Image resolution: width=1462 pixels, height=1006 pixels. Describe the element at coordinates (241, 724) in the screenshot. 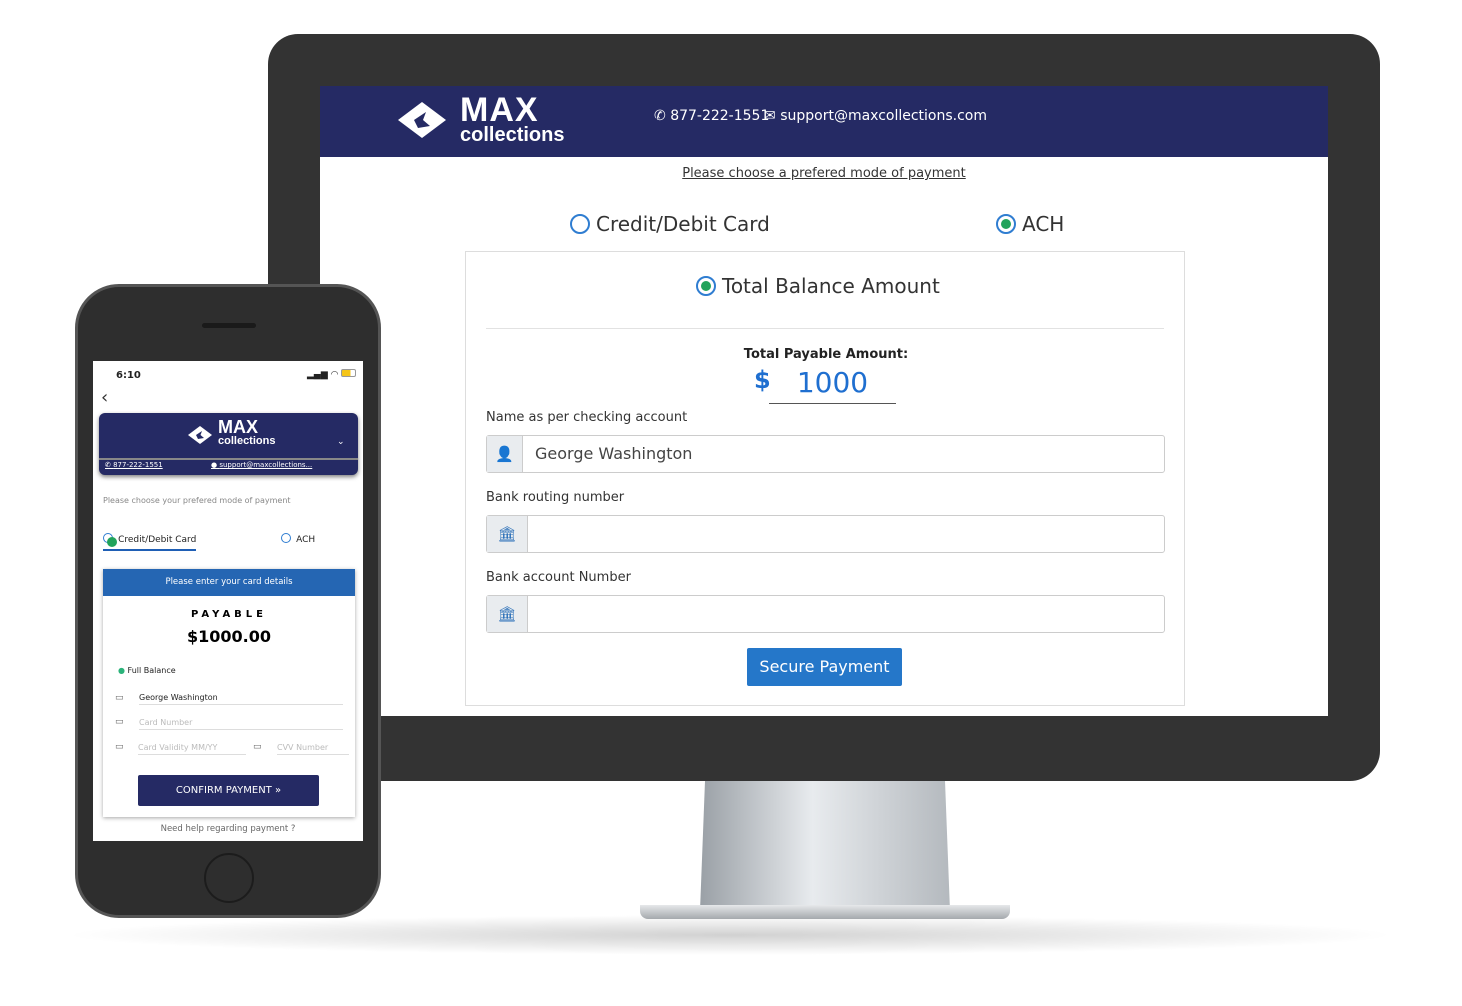

I see `card-number-input: Card Number` at that location.